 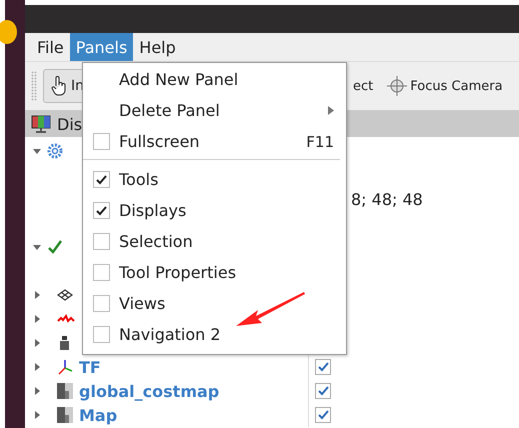 What do you see at coordinates (214, 303) in the screenshot?
I see `menu-item: Views` at bounding box center [214, 303].